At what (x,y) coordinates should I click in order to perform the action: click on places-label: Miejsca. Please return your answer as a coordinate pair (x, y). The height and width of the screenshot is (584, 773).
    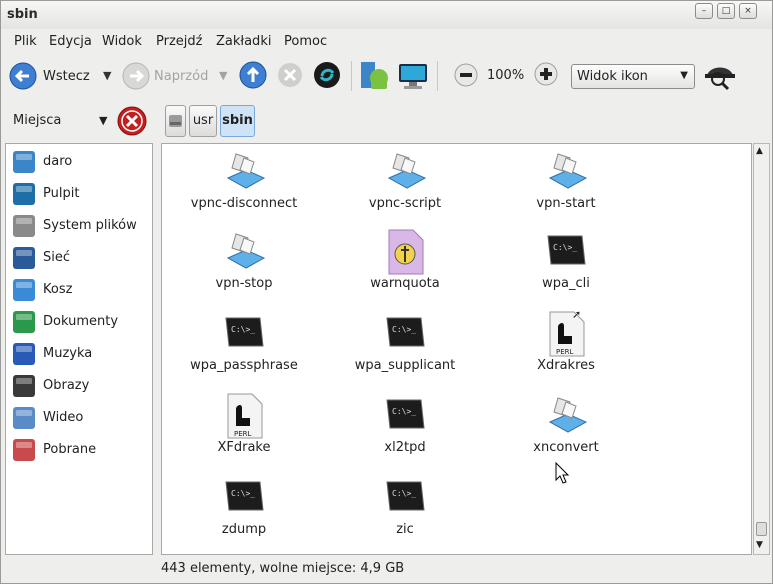
    Looking at the image, I should click on (37, 120).